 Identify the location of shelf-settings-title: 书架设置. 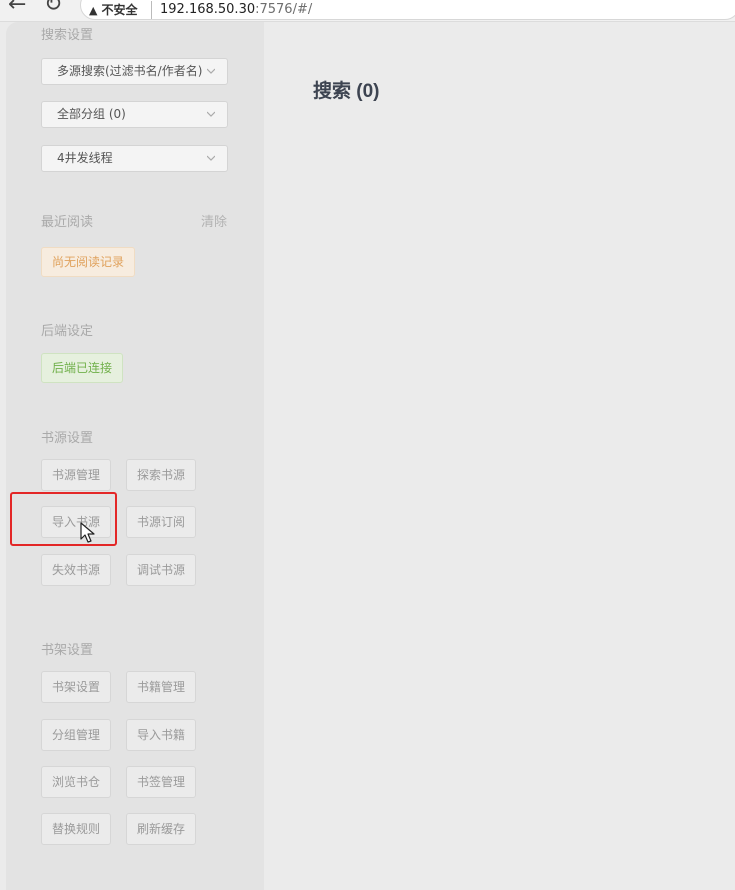
(67, 650).